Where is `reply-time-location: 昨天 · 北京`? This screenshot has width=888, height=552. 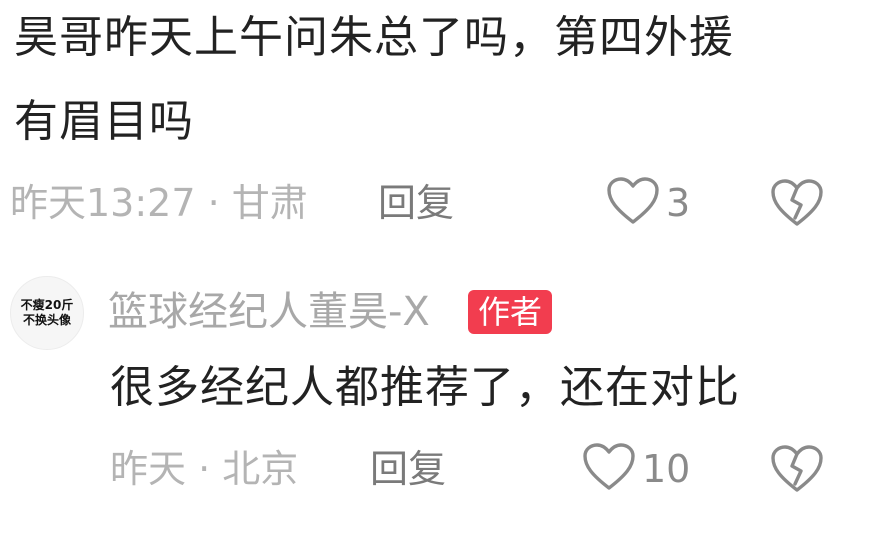
reply-time-location: 昨天 · 北京 is located at coordinates (204, 469).